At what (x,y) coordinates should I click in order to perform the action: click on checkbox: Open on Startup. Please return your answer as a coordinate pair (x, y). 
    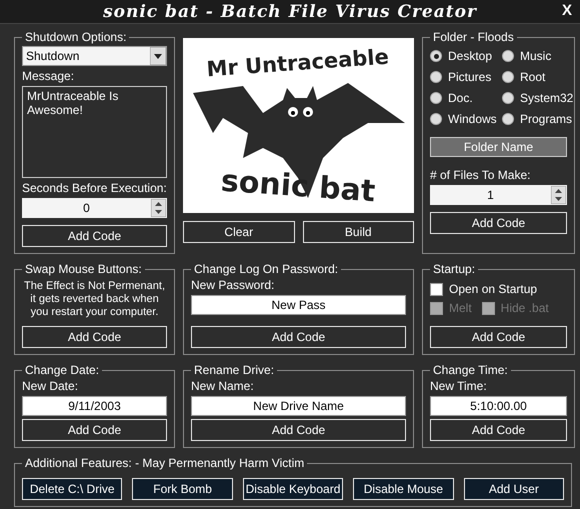
    Looking at the image, I should click on (484, 289).